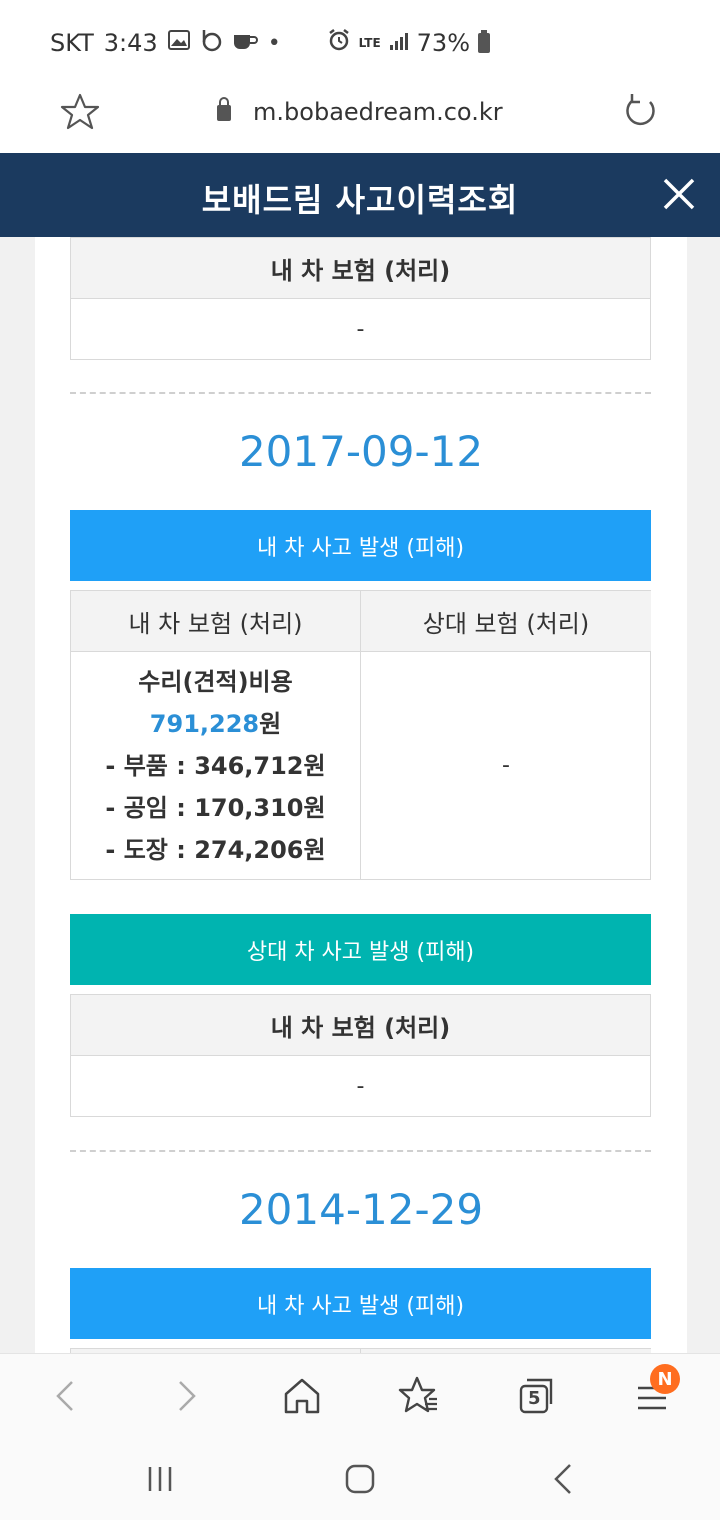  Describe the element at coordinates (302, 1396) in the screenshot. I see `home-icon` at that location.